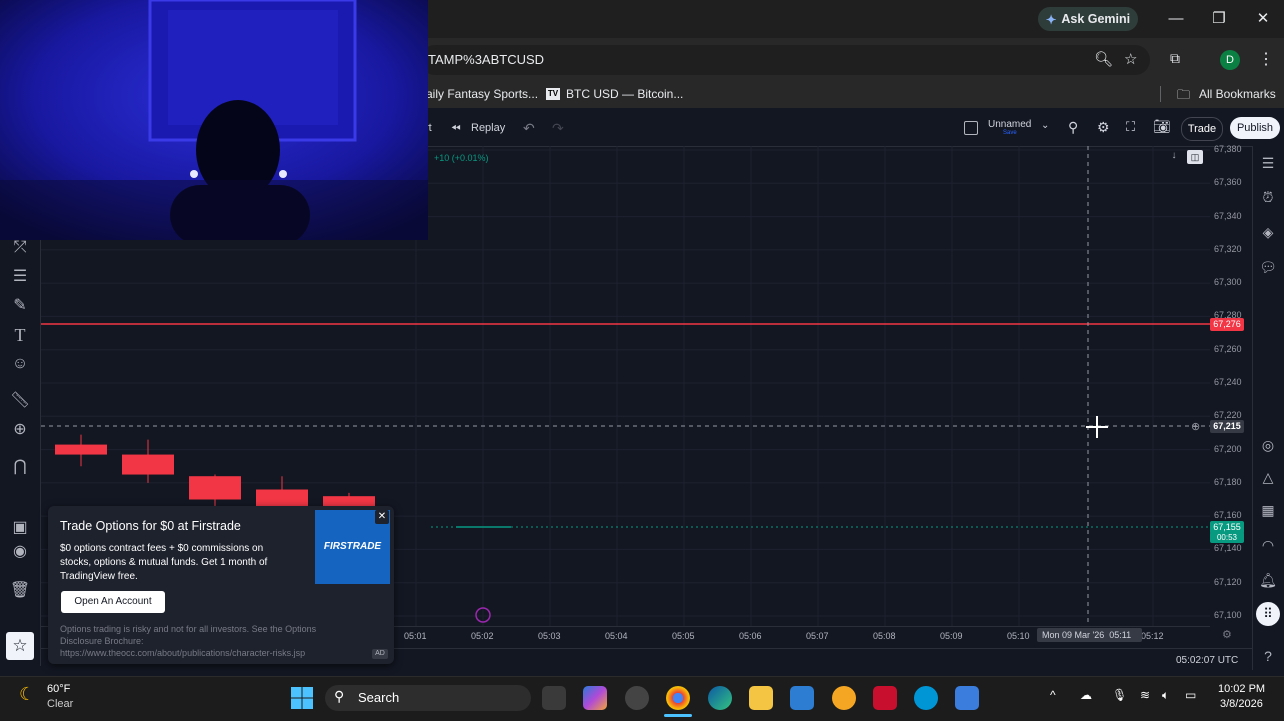 This screenshot has width=1284, height=721. What do you see at coordinates (1130, 127) in the screenshot?
I see `fullscreen-icon: ⛶` at bounding box center [1130, 127].